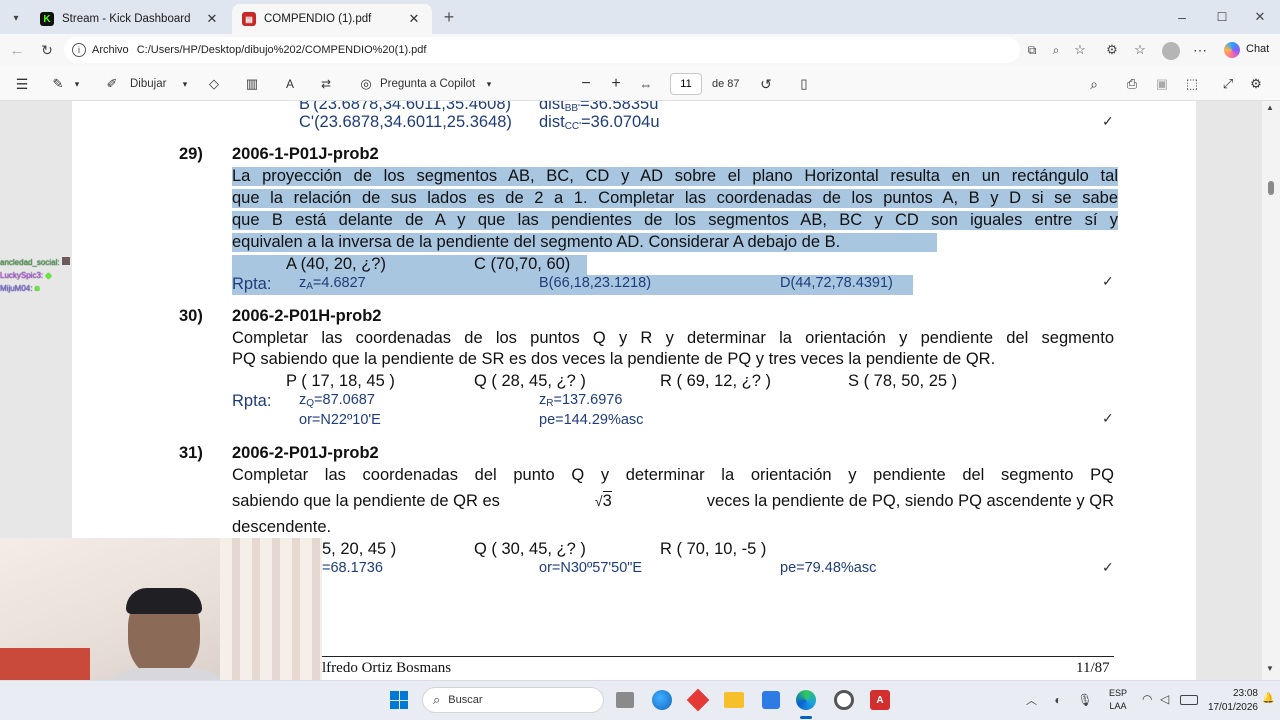 This screenshot has height=720, width=1280. I want to click on tab-actions-chevron-icon: ▾, so click(16, 18).